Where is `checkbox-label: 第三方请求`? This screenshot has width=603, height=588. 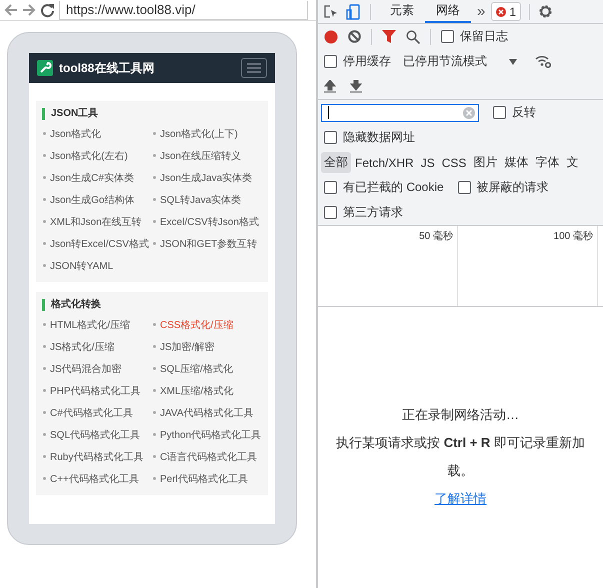
checkbox-label: 第三方请求 is located at coordinates (373, 212).